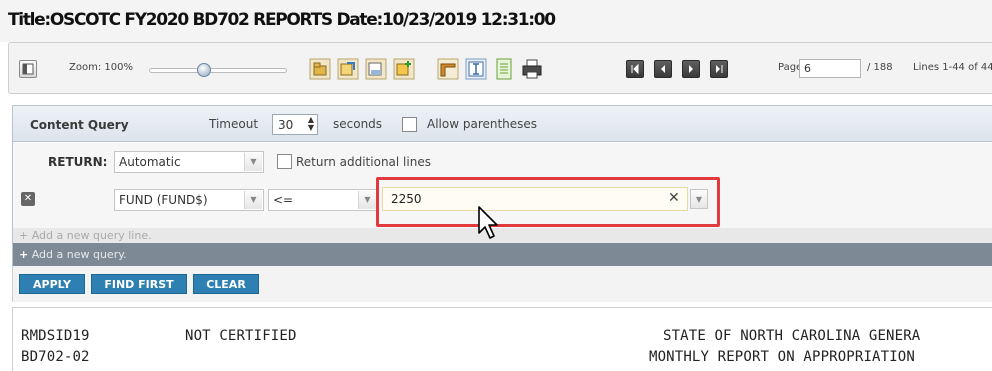  What do you see at coordinates (348, 69) in the screenshot?
I see `export-icon` at bounding box center [348, 69].